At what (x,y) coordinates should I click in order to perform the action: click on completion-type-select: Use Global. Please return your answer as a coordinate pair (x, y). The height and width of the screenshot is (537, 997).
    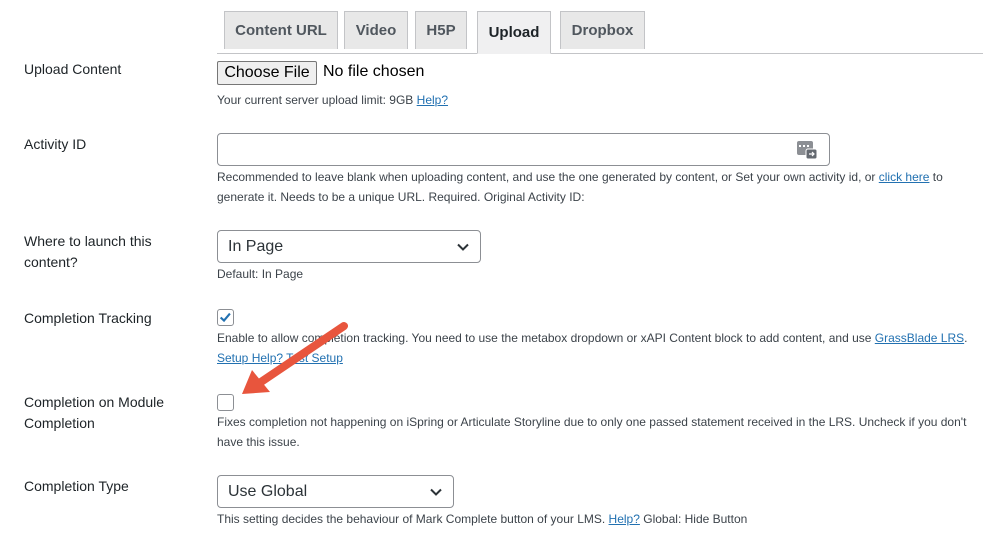
    Looking at the image, I should click on (335, 491).